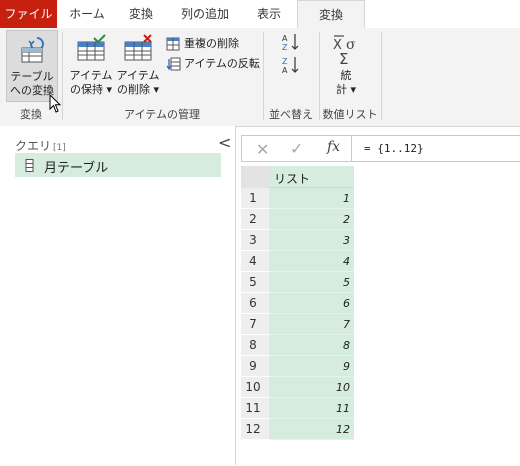  I want to click on table-cell: 9, so click(311, 366).